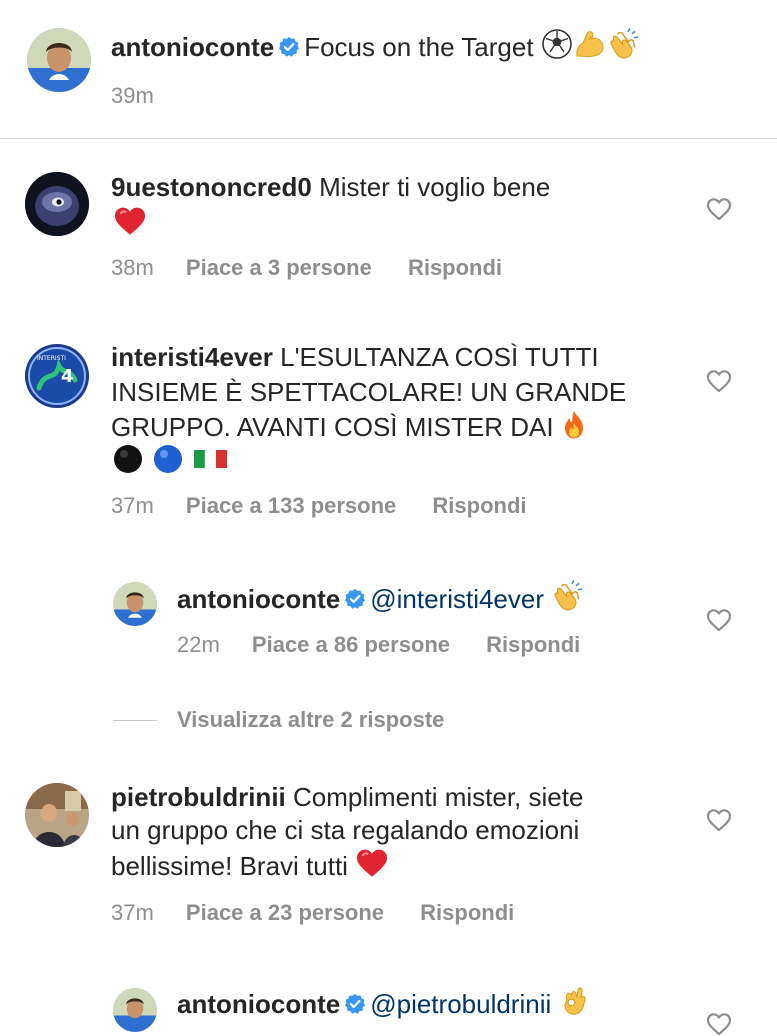 Image resolution: width=777 pixels, height=1036 pixels. What do you see at coordinates (192, 47) in the screenshot?
I see `caption-username: antonioconte` at bounding box center [192, 47].